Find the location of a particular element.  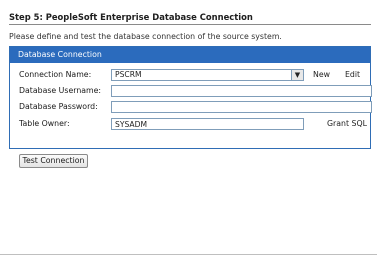

db-password-label: Database Password: is located at coordinates (58, 106).